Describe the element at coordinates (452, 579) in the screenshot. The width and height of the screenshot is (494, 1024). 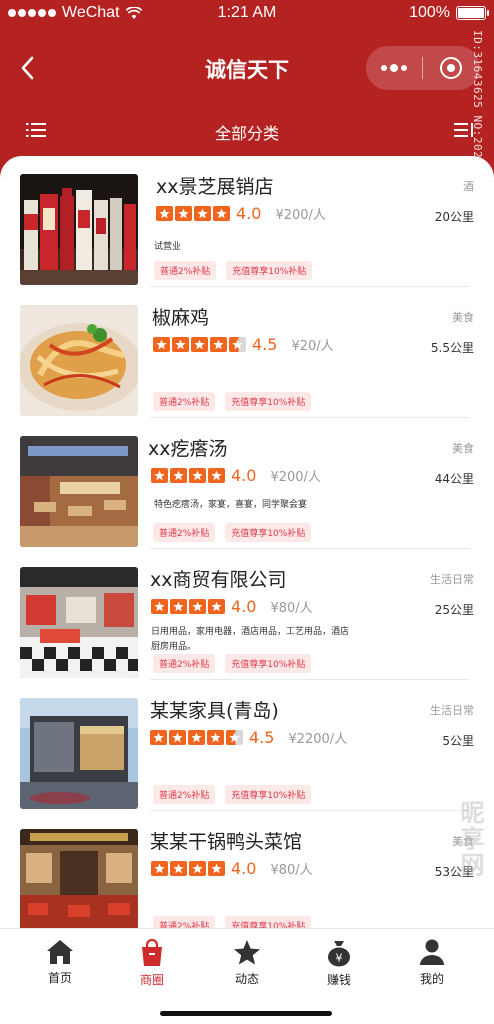
I see `category-label: 生活日常` at that location.